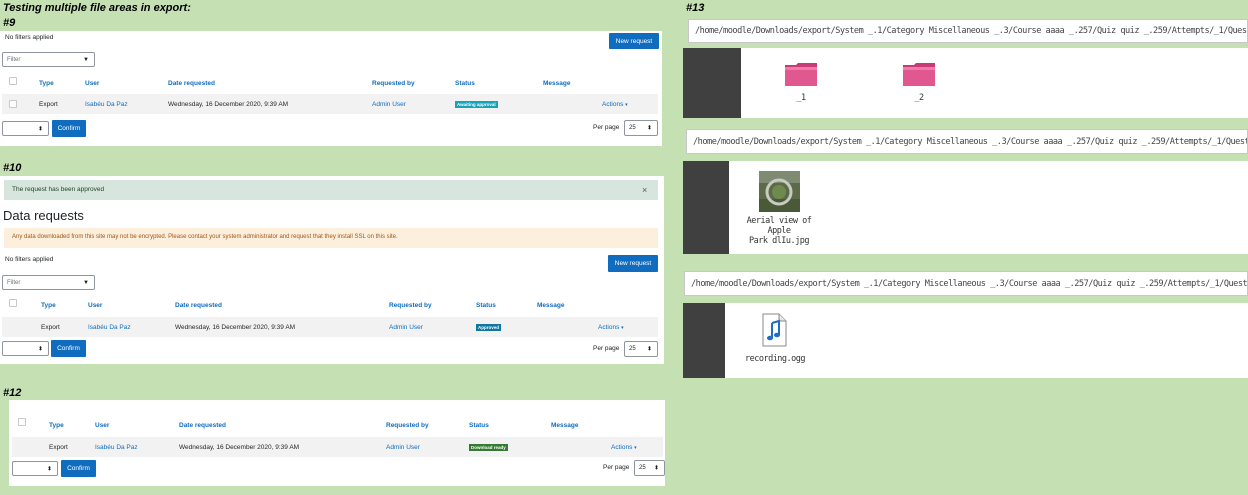 This screenshot has width=1248, height=495. What do you see at coordinates (774, 330) in the screenshot?
I see `audio-file-icon` at bounding box center [774, 330].